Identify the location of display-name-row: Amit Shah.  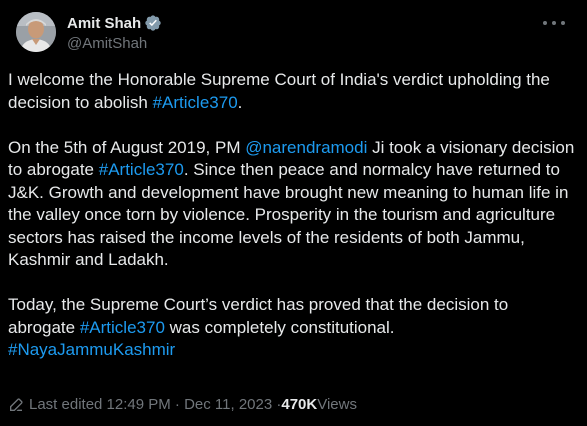
(114, 23).